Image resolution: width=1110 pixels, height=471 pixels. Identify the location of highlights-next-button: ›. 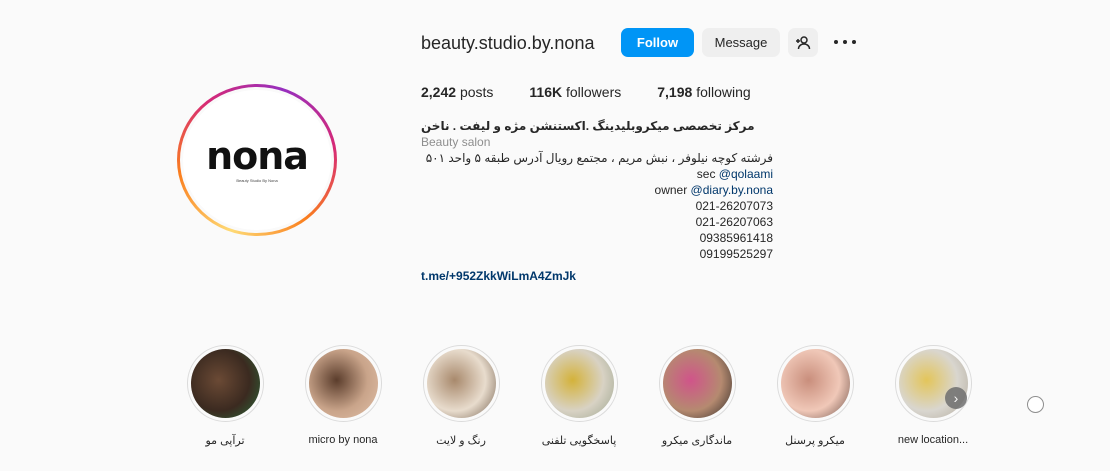
(956, 398).